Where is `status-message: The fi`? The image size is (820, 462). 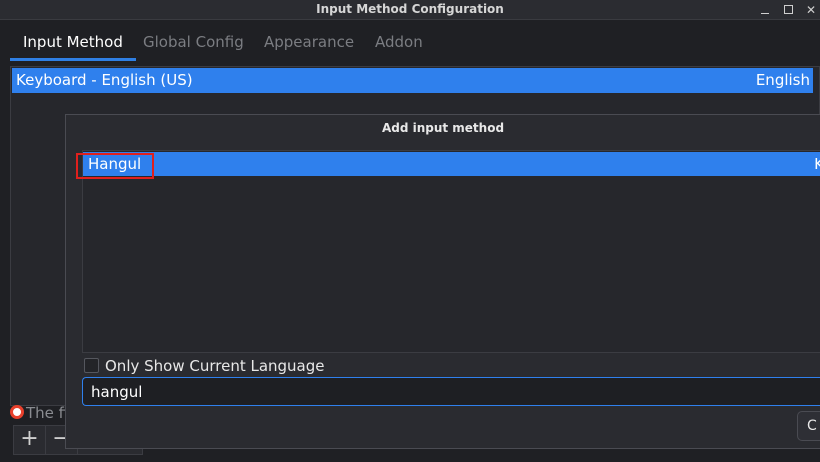 status-message: The fi is located at coordinates (39, 413).